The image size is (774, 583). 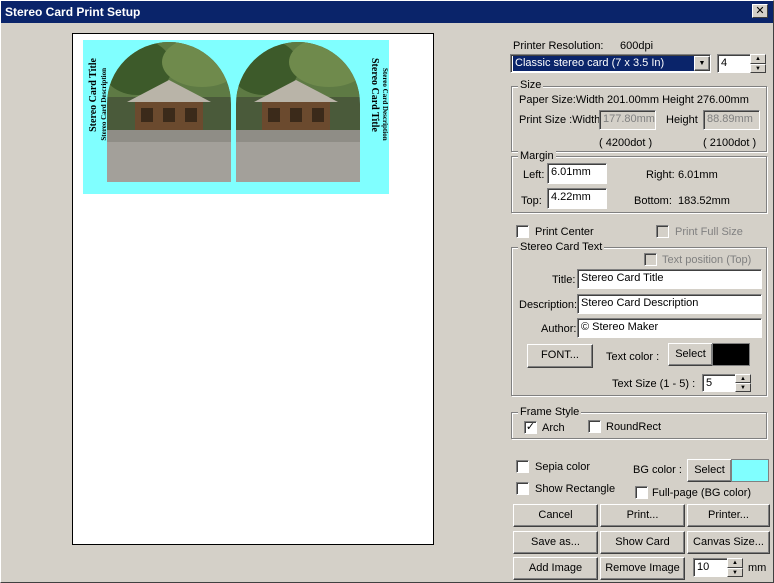 I want to click on width-dots-text: ( 4200dot ), so click(x=626, y=143).